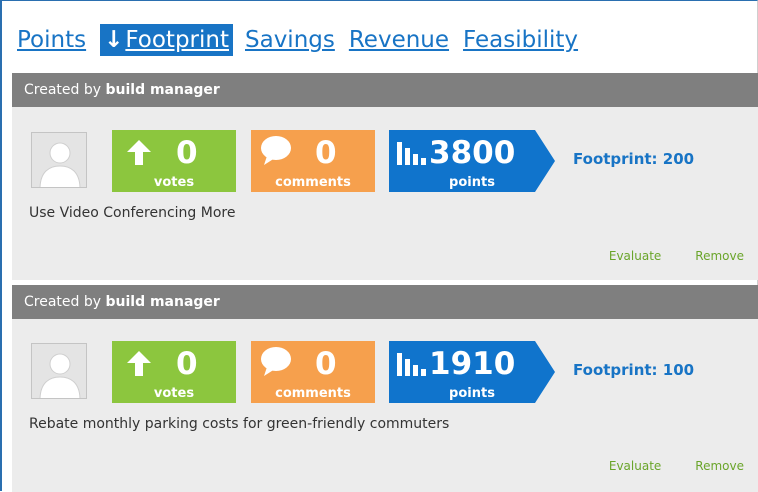  I want to click on points-box: 3800 points, so click(462, 161).